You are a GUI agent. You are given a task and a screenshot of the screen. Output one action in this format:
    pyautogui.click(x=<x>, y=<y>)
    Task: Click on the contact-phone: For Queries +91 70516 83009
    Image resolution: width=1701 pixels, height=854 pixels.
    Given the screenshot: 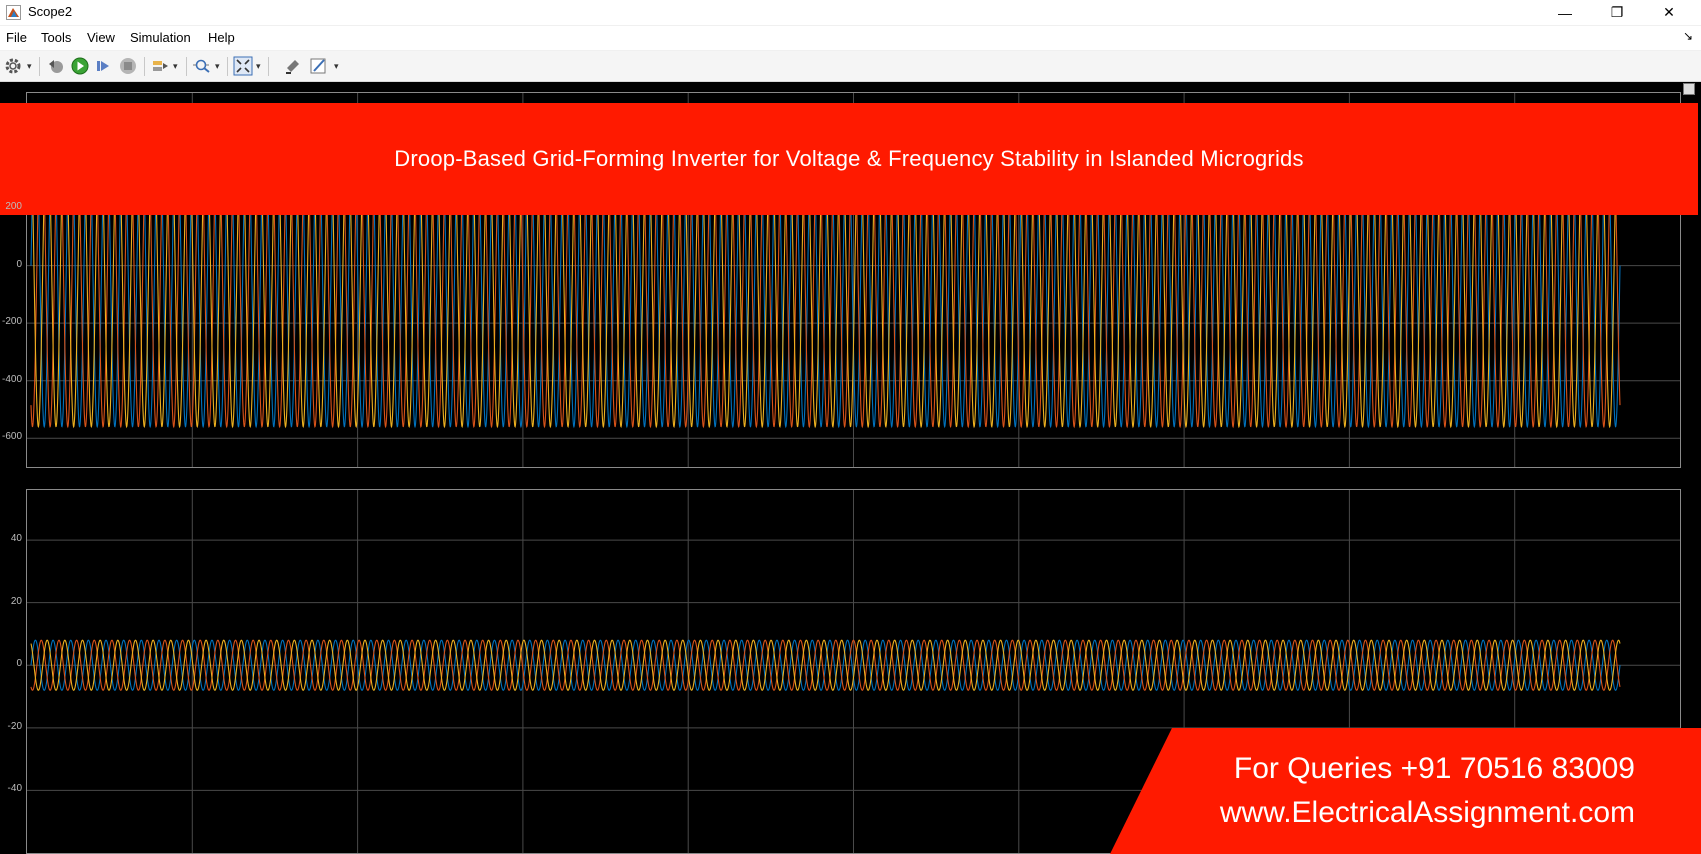 What is the action you would take?
    pyautogui.click(x=1434, y=768)
    